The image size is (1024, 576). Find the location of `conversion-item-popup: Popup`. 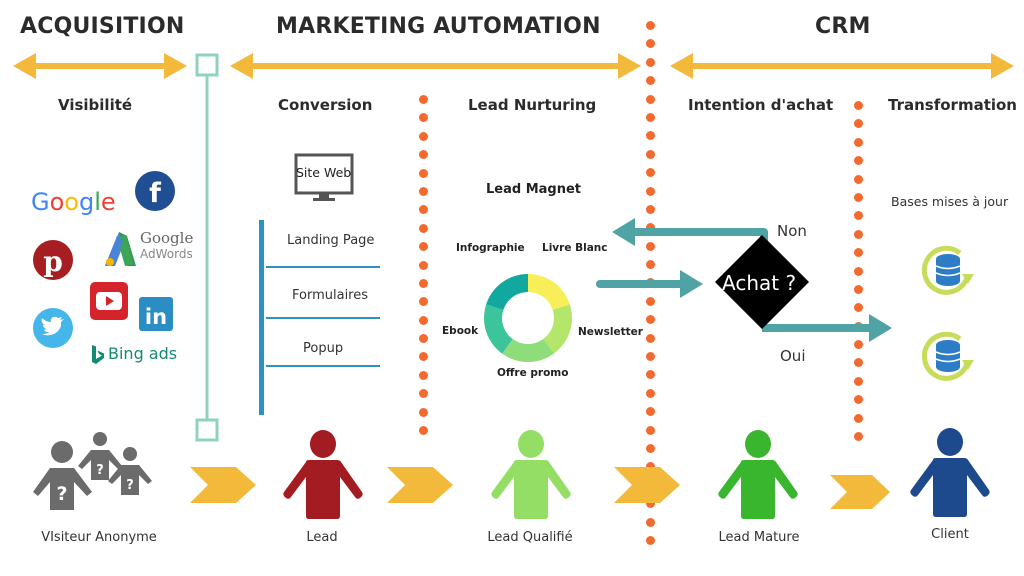

conversion-item-popup: Popup is located at coordinates (323, 348).